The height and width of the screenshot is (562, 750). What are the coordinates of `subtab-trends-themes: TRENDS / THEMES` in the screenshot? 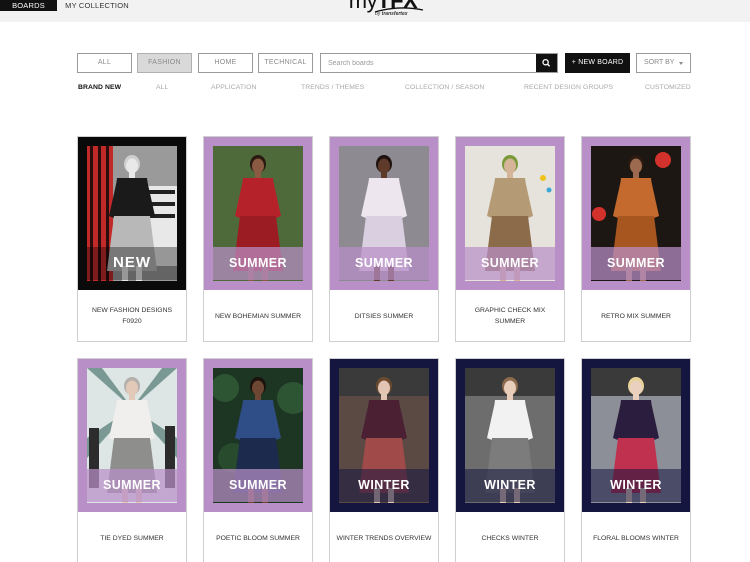 It's located at (332, 87).